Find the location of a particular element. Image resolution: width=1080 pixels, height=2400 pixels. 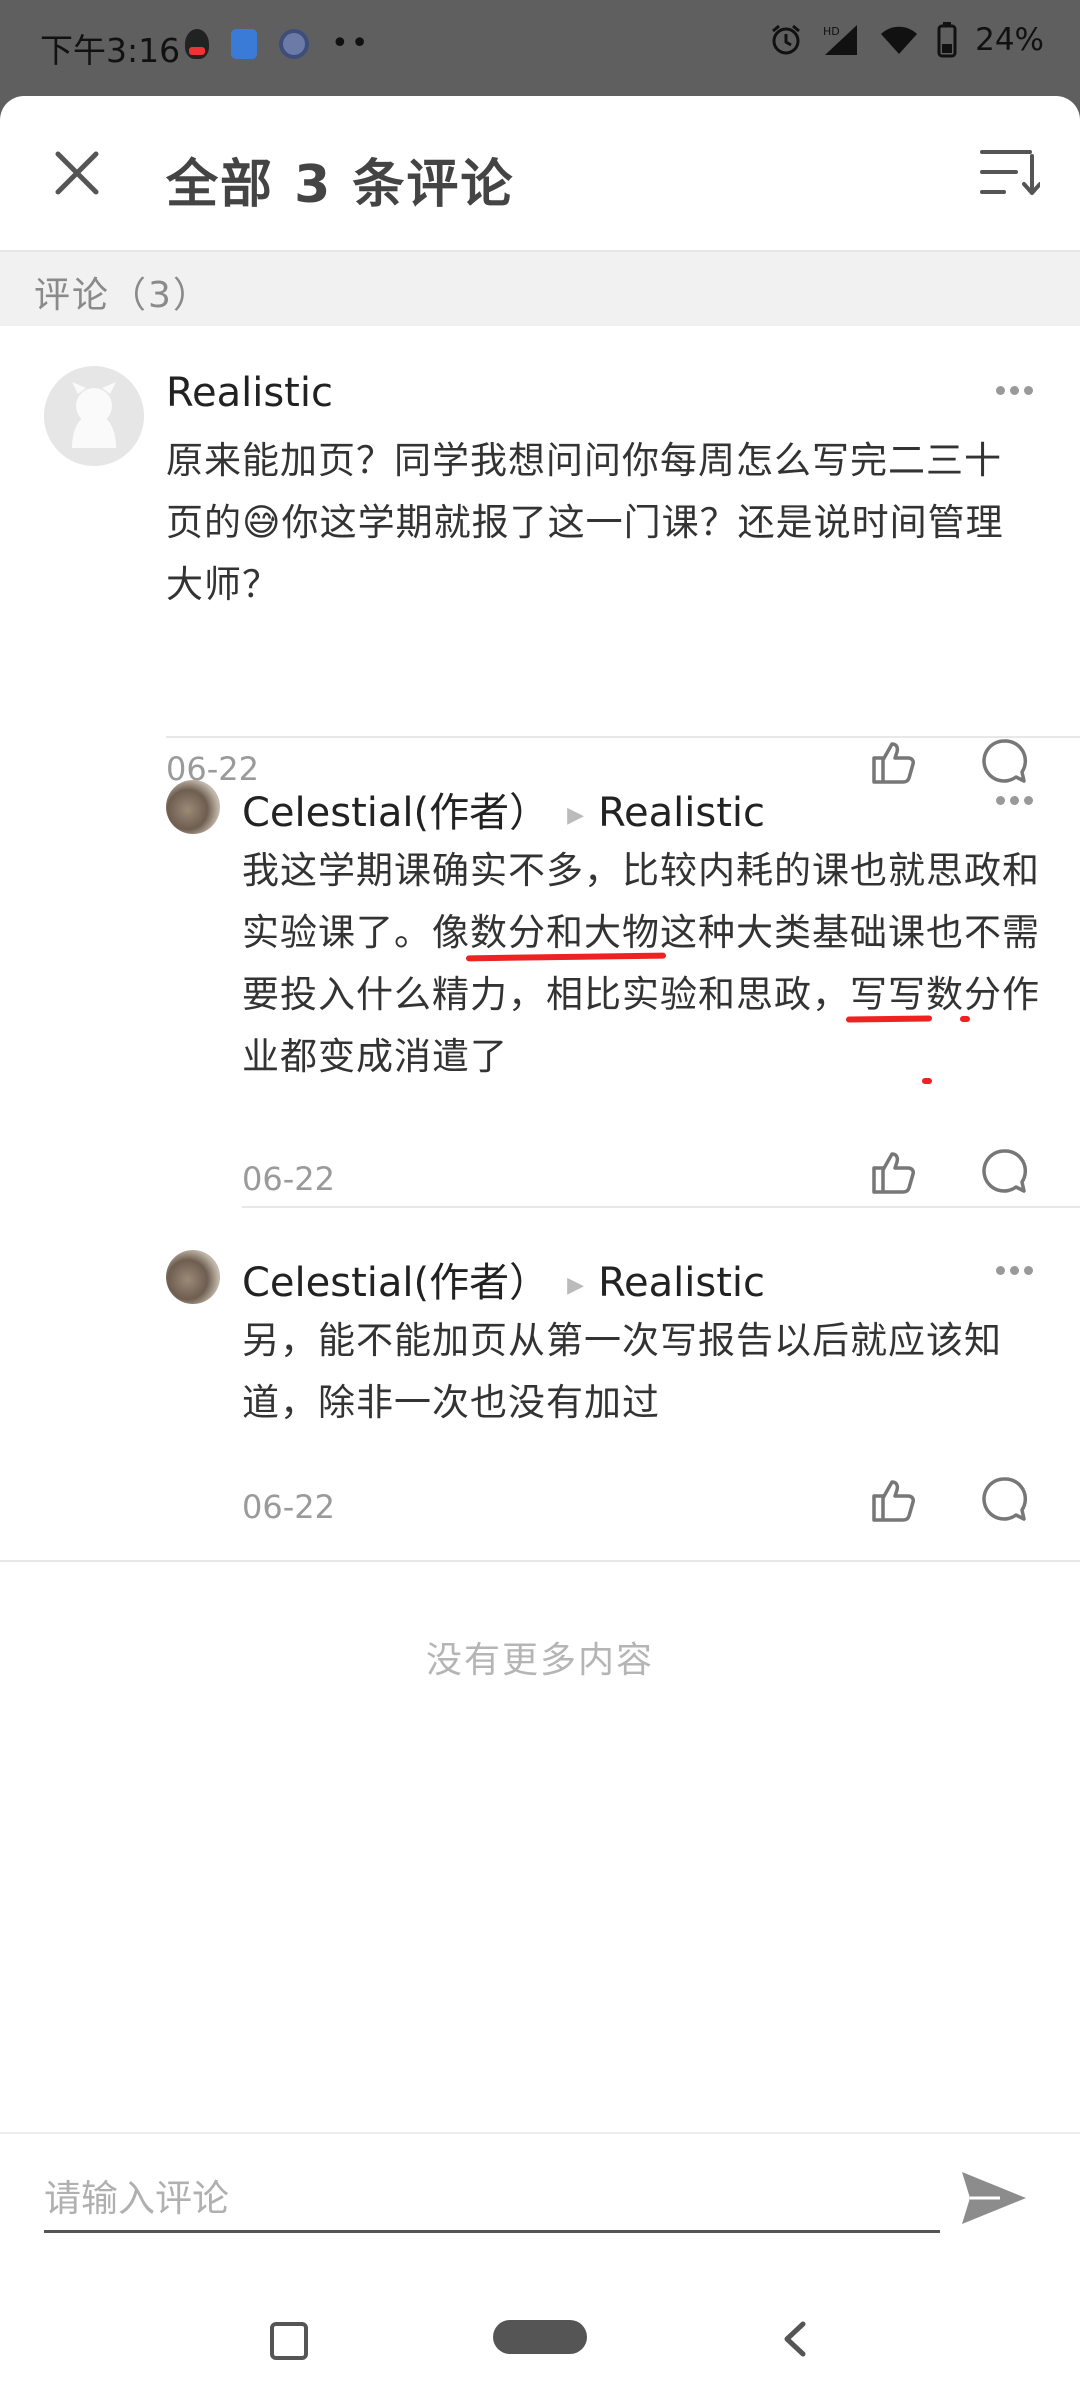

home-button is located at coordinates (540, 2337).